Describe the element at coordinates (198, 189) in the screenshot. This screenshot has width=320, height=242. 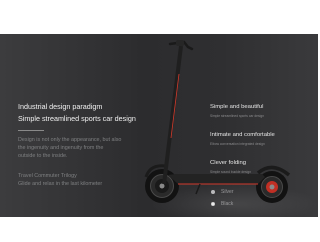
I see `kickstand` at that location.